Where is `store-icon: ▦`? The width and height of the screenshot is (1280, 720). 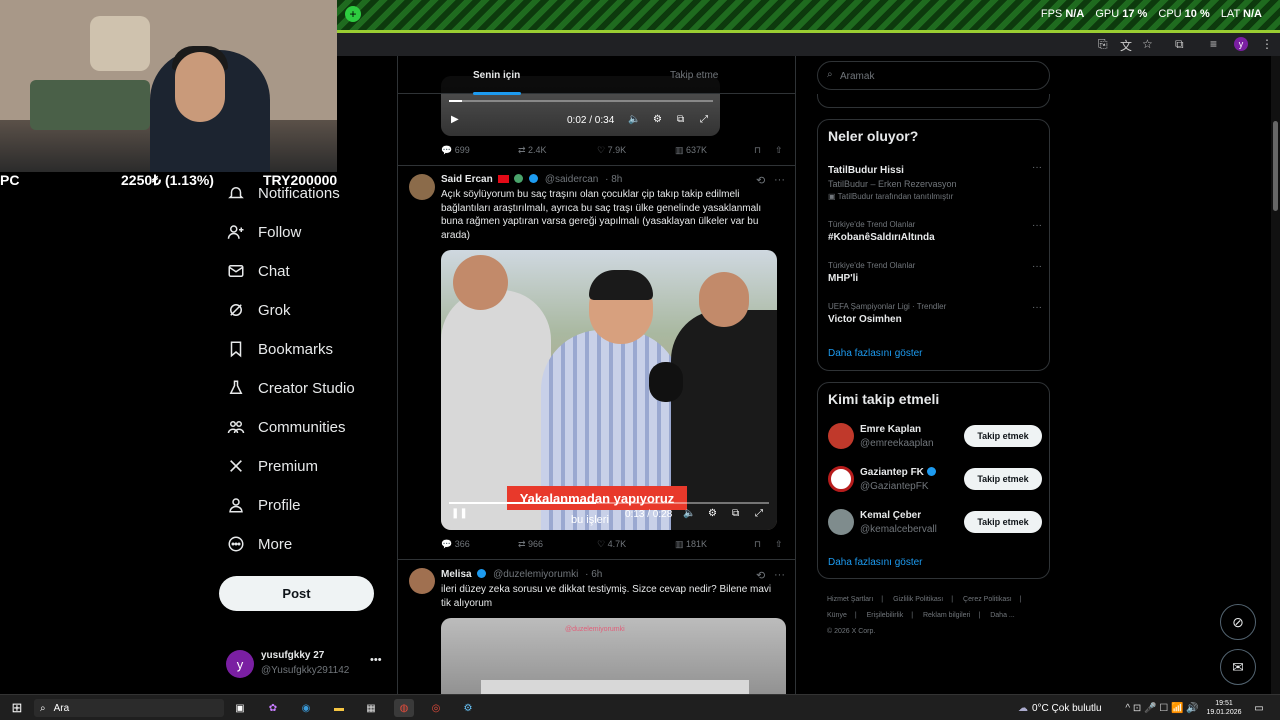 store-icon: ▦ is located at coordinates (371, 708).